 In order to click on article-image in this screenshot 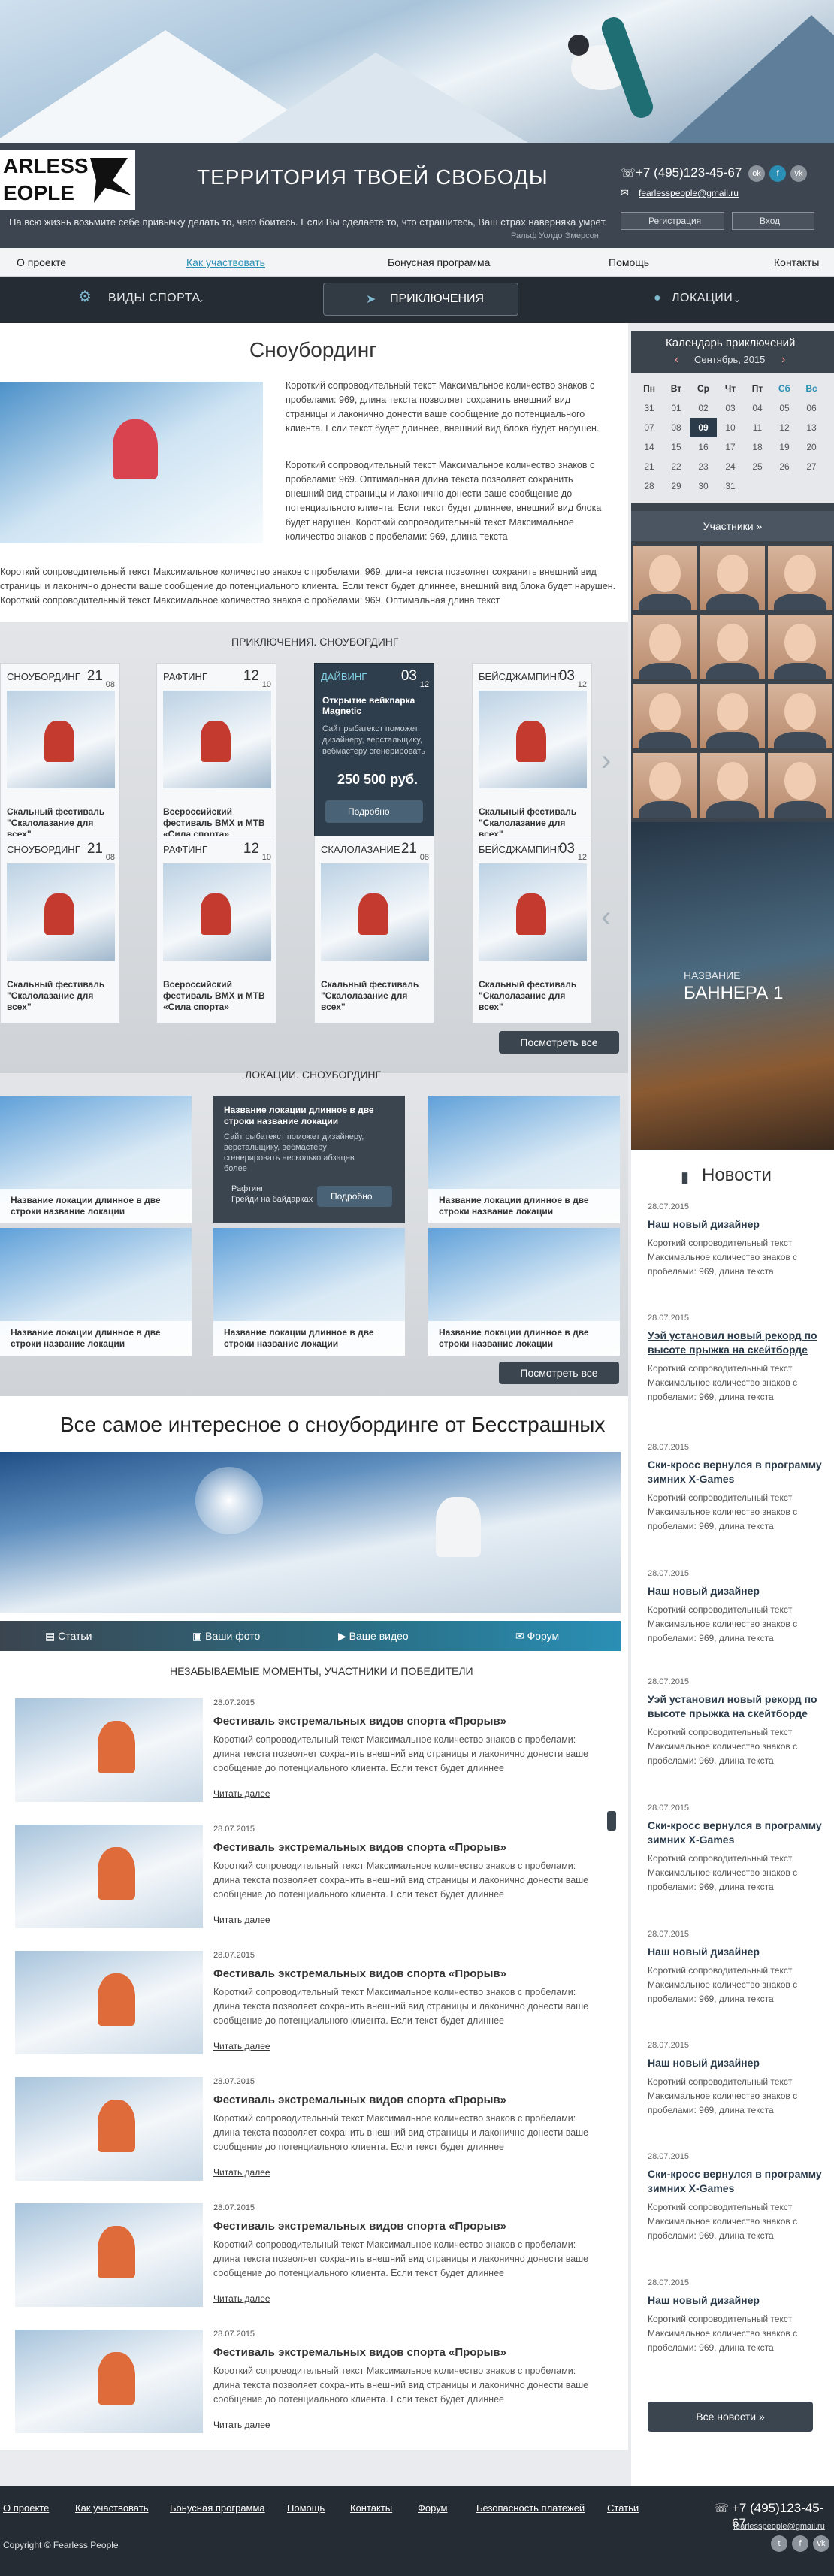, I will do `click(109, 2382)`.